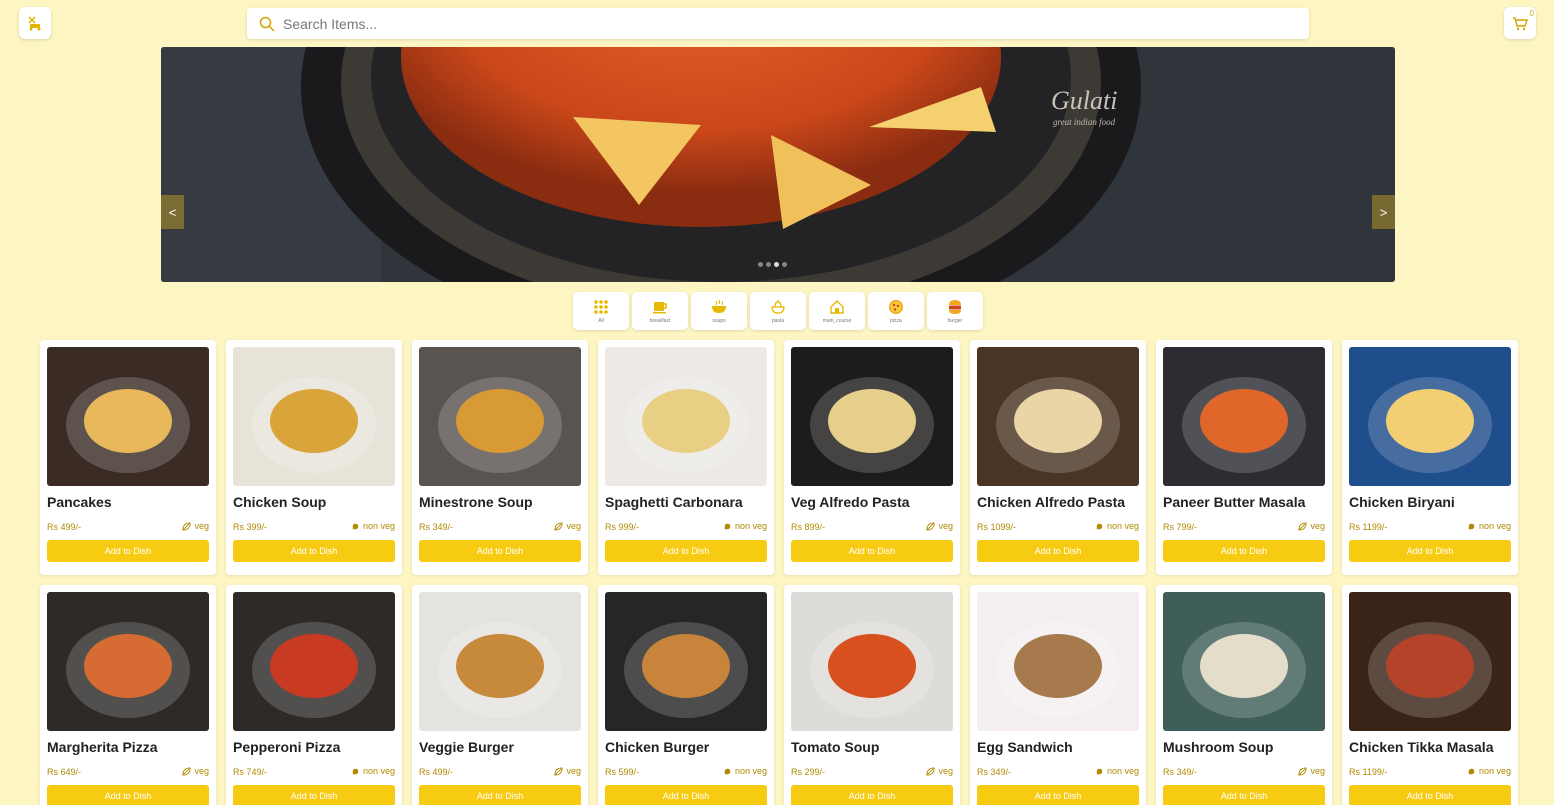 The height and width of the screenshot is (805, 1554). What do you see at coordinates (287, 747) in the screenshot?
I see `product-name: Pepperoni Pizza` at bounding box center [287, 747].